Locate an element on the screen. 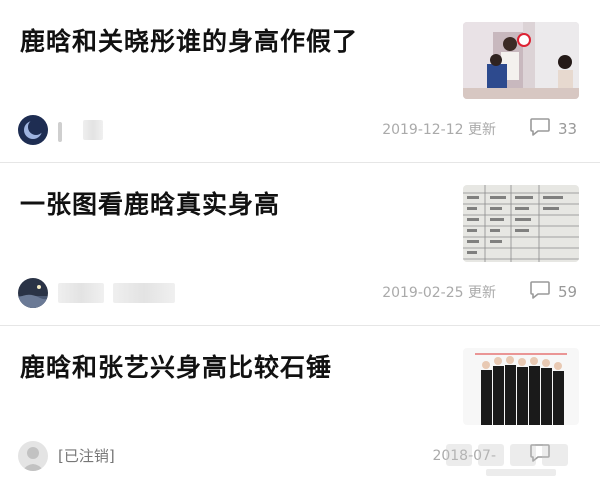 The height and width of the screenshot is (493, 600). post-date: 2019-12-12 更新 is located at coordinates (439, 130).